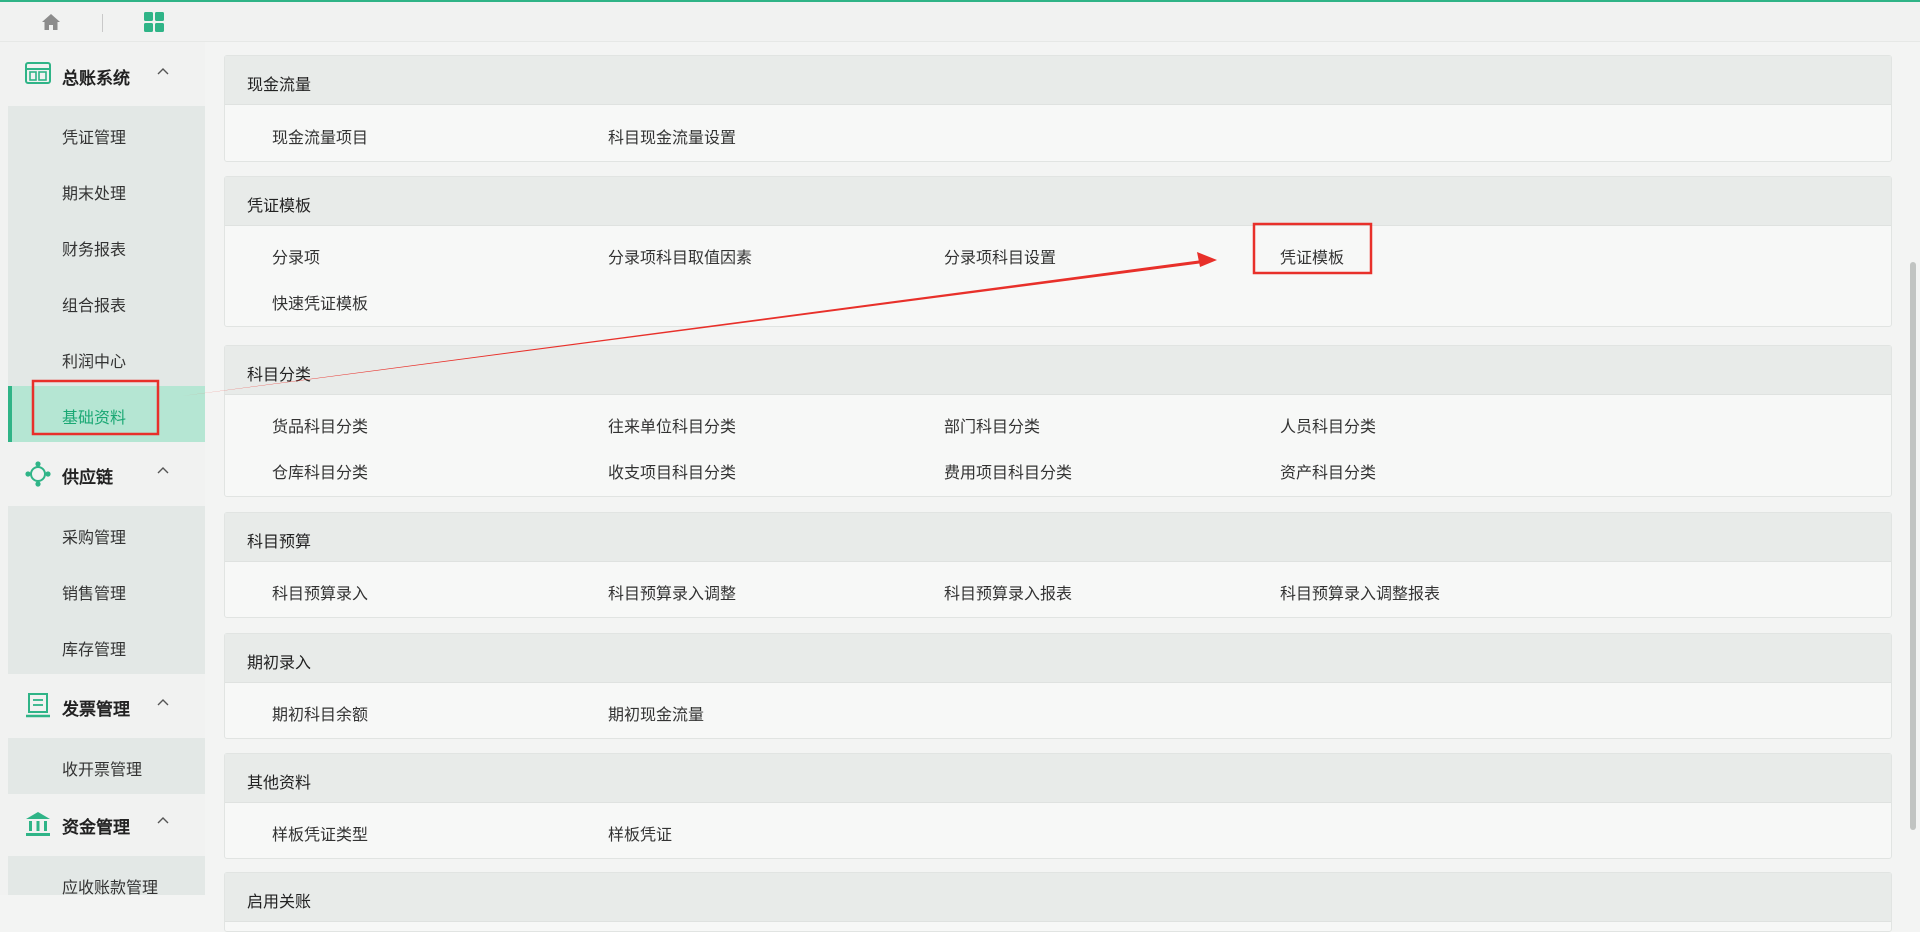  What do you see at coordinates (696, 327) in the screenshot?
I see `annotation-arrow-line` at bounding box center [696, 327].